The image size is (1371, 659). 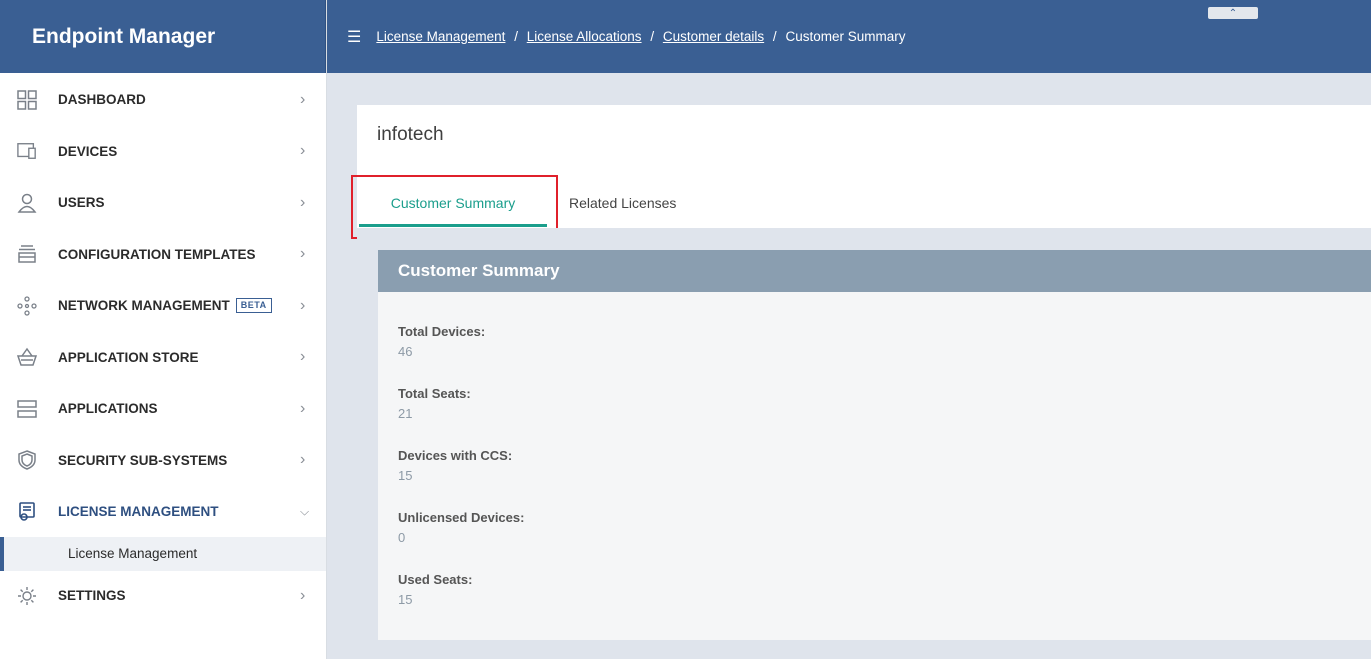 What do you see at coordinates (454, 207) in the screenshot?
I see `tab-customer-summary: Customer Summary` at bounding box center [454, 207].